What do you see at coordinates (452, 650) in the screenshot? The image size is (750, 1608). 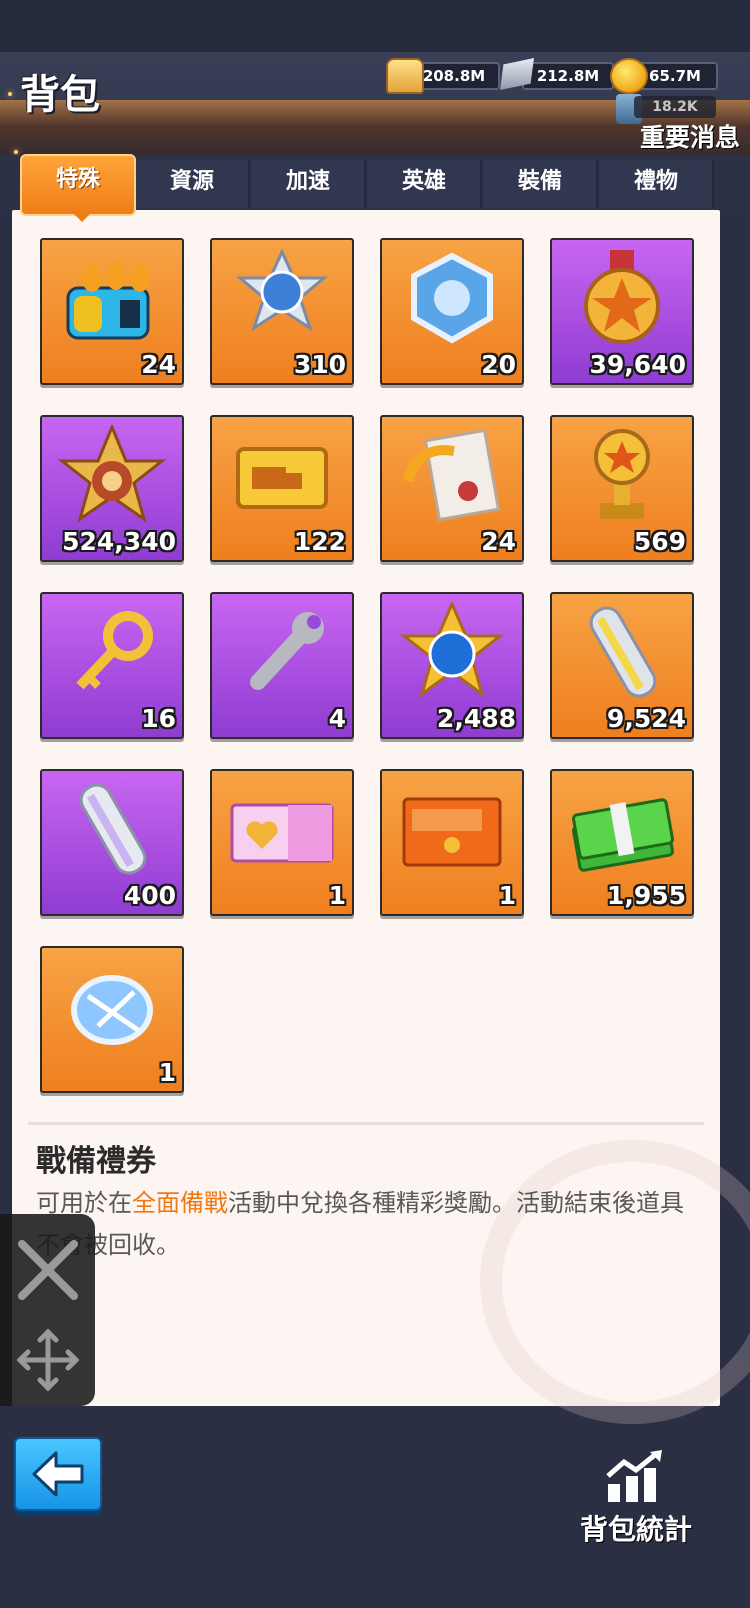 I see `gold-star-blue-gem-icon` at bounding box center [452, 650].